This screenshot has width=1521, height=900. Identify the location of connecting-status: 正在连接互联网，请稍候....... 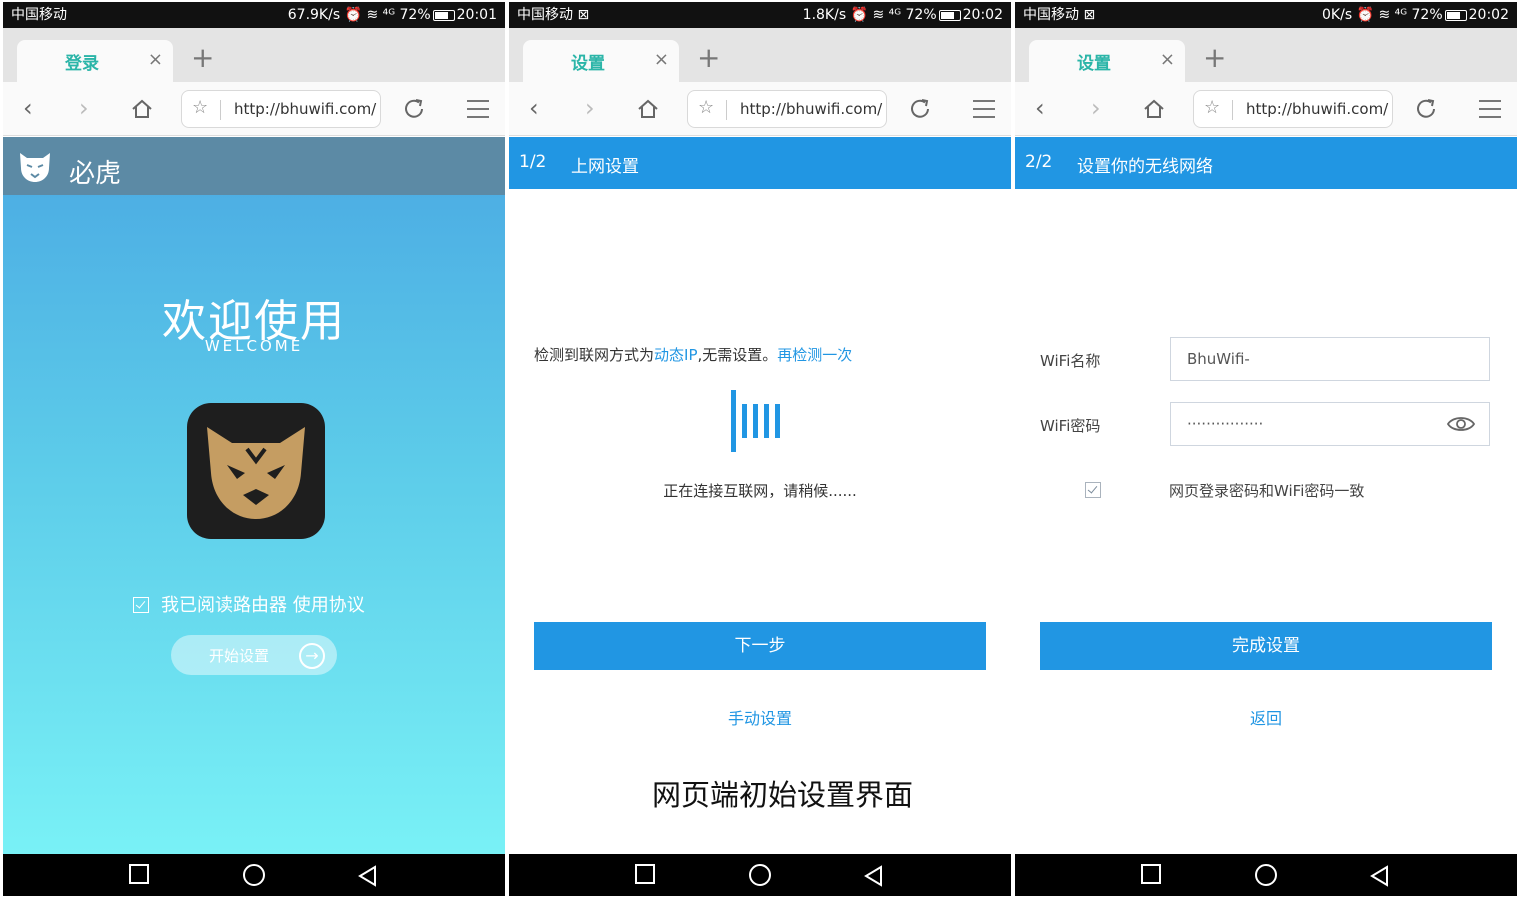
(760, 491).